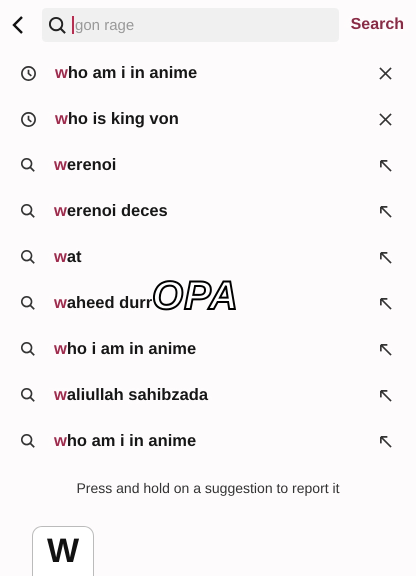  What do you see at coordinates (111, 211) in the screenshot?
I see `suggestion-text: werenoi deces` at bounding box center [111, 211].